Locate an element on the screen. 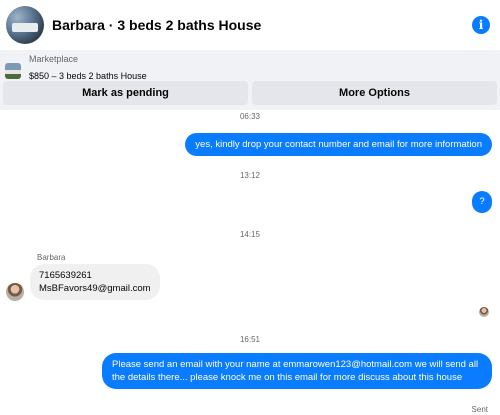 The height and width of the screenshot is (415, 500). listing-summary: Marketplace $850 – 3 beds 2 baths House is located at coordinates (76, 68).